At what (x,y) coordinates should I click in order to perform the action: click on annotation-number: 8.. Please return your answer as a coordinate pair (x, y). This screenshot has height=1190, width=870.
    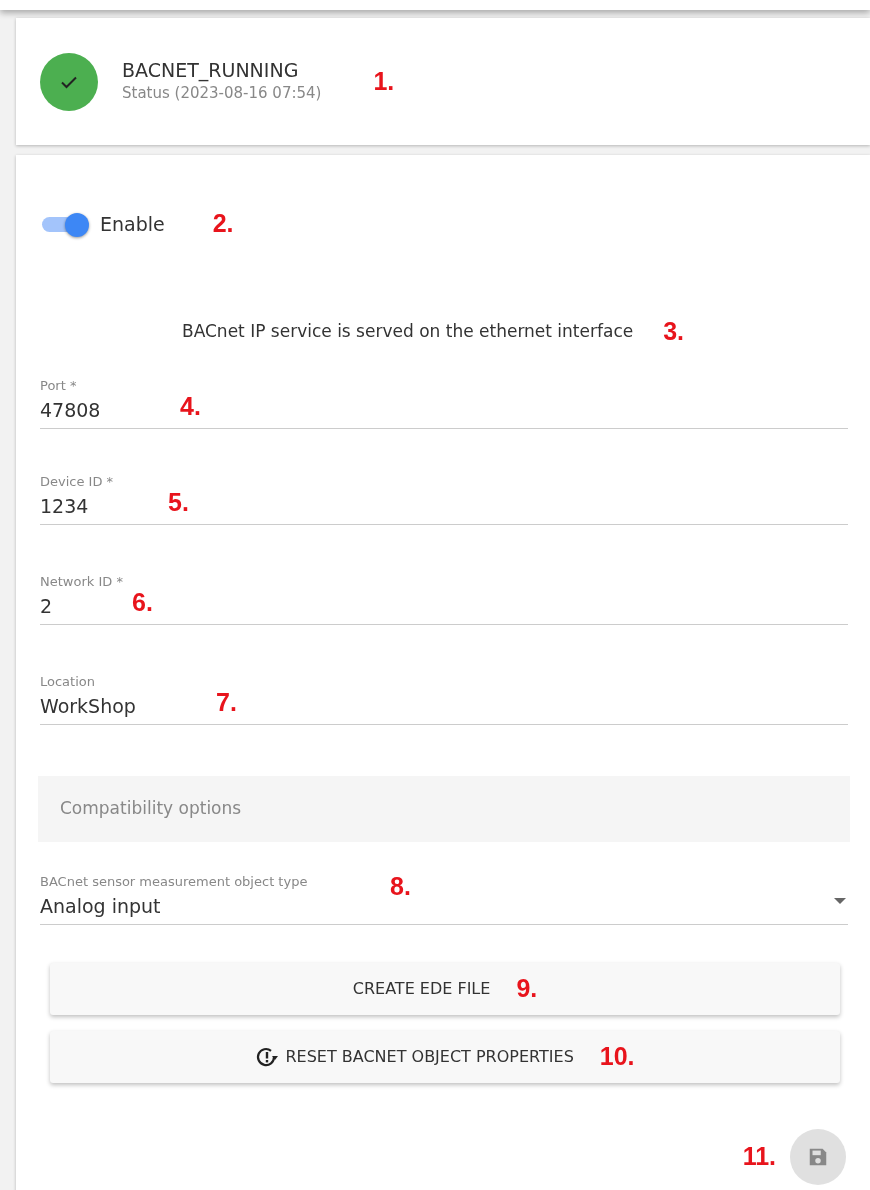
    Looking at the image, I should click on (400, 886).